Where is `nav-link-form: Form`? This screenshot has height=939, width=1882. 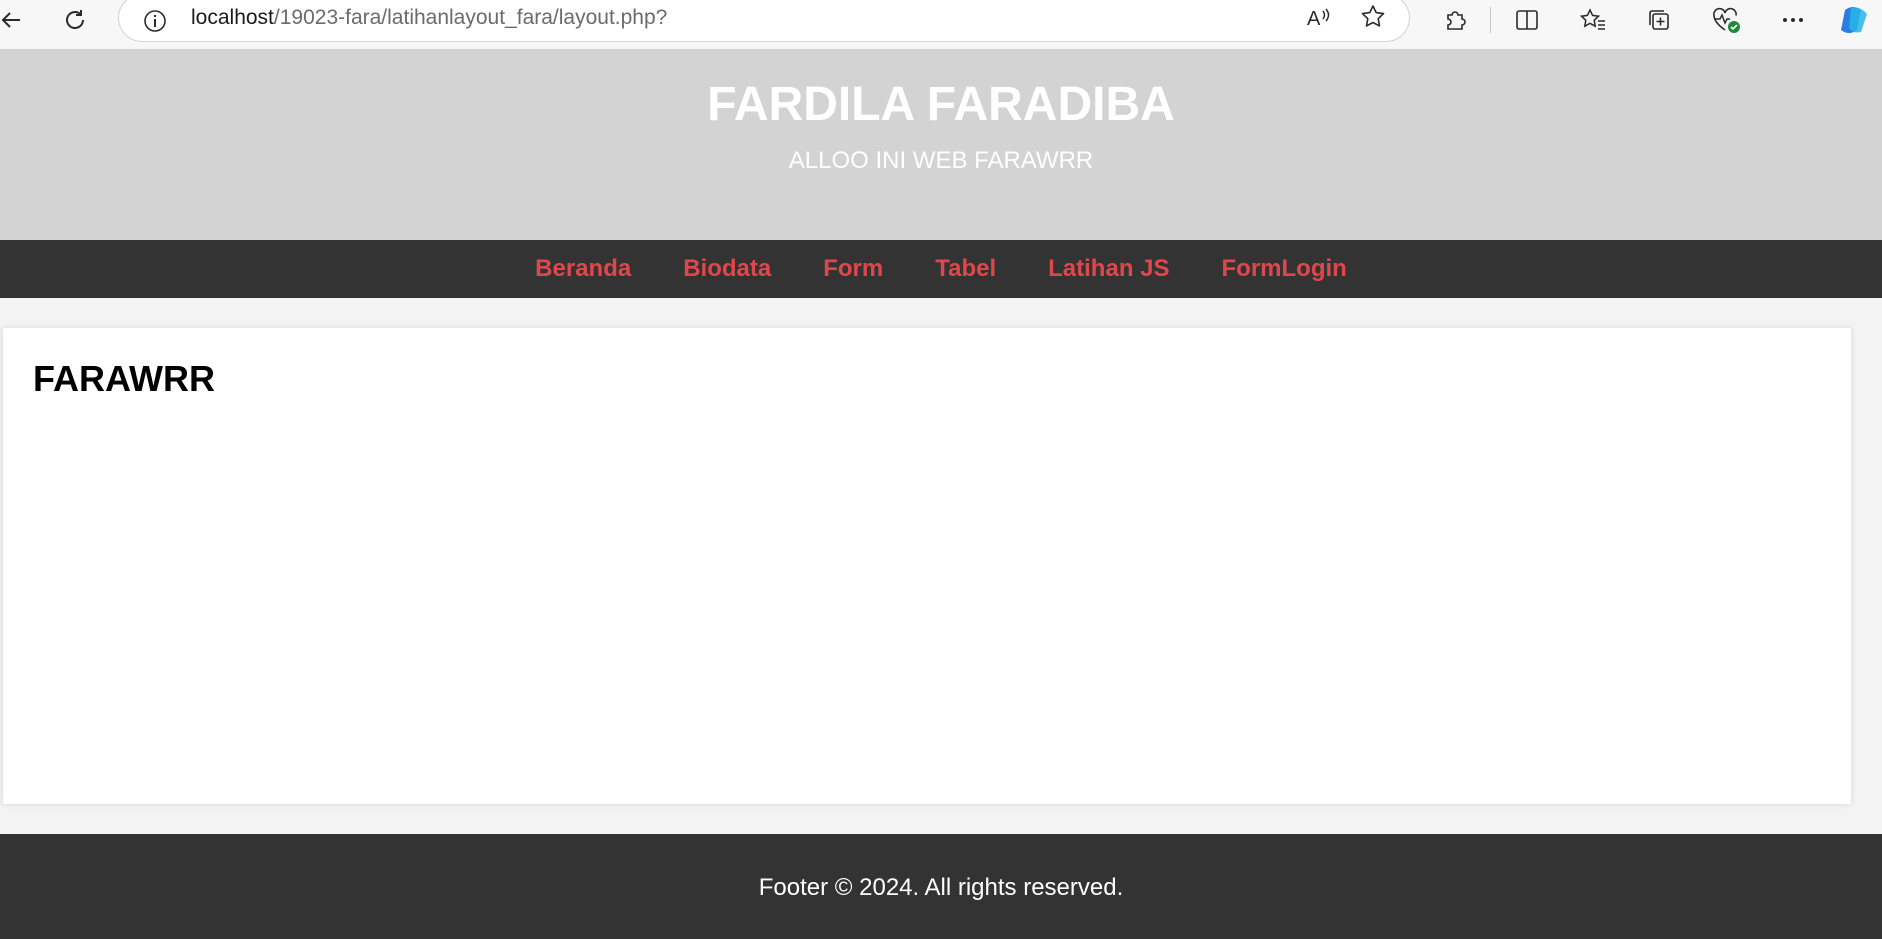 nav-link-form: Form is located at coordinates (853, 269).